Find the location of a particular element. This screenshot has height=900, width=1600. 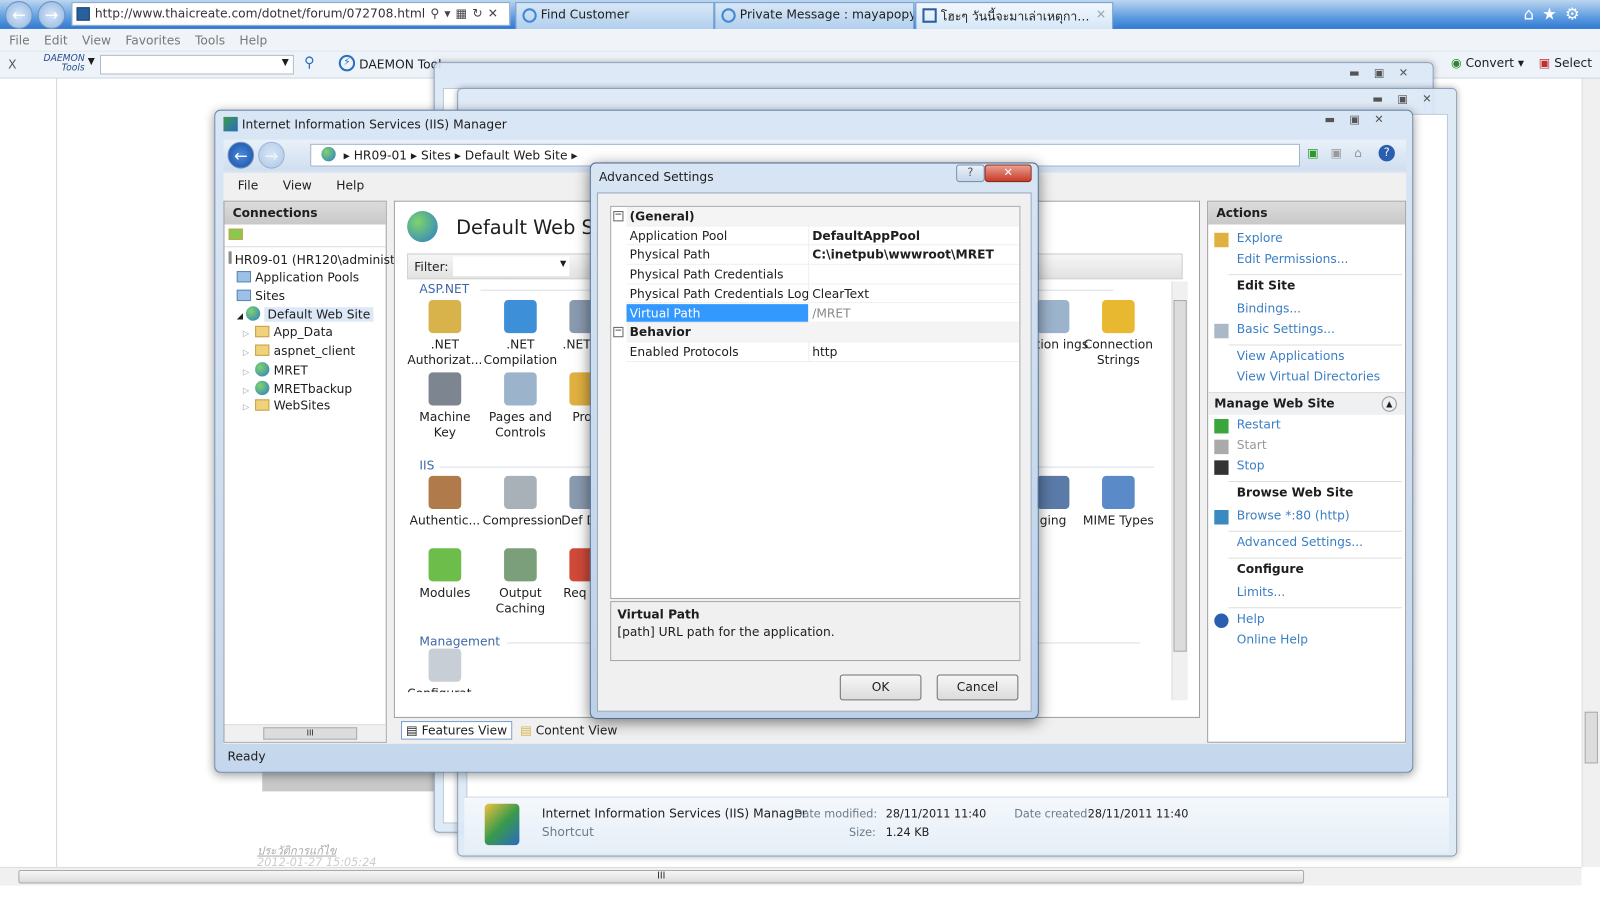

property-value: ClearText is located at coordinates (914, 294).